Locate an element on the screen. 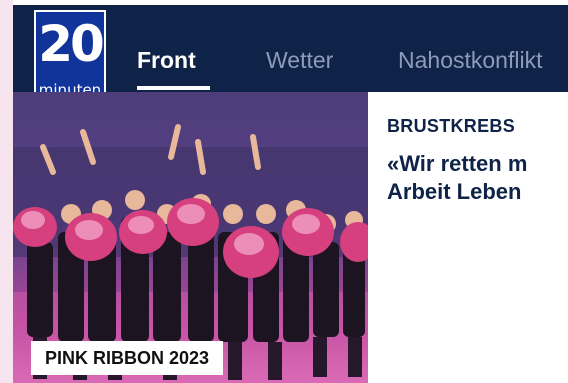 The height and width of the screenshot is (383, 568). article-kicker: BRUSTKREBS is located at coordinates (451, 126).